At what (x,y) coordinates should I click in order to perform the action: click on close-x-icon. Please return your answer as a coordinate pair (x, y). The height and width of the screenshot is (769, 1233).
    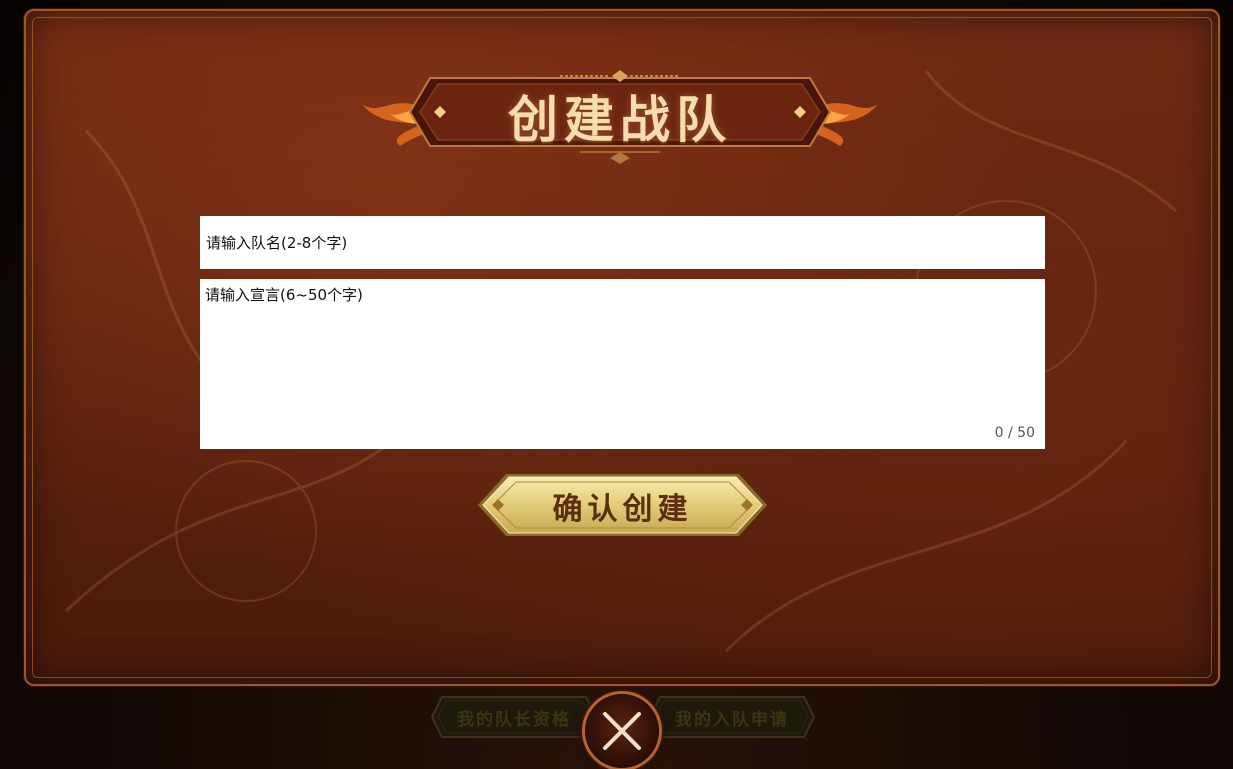
    Looking at the image, I should click on (622, 731).